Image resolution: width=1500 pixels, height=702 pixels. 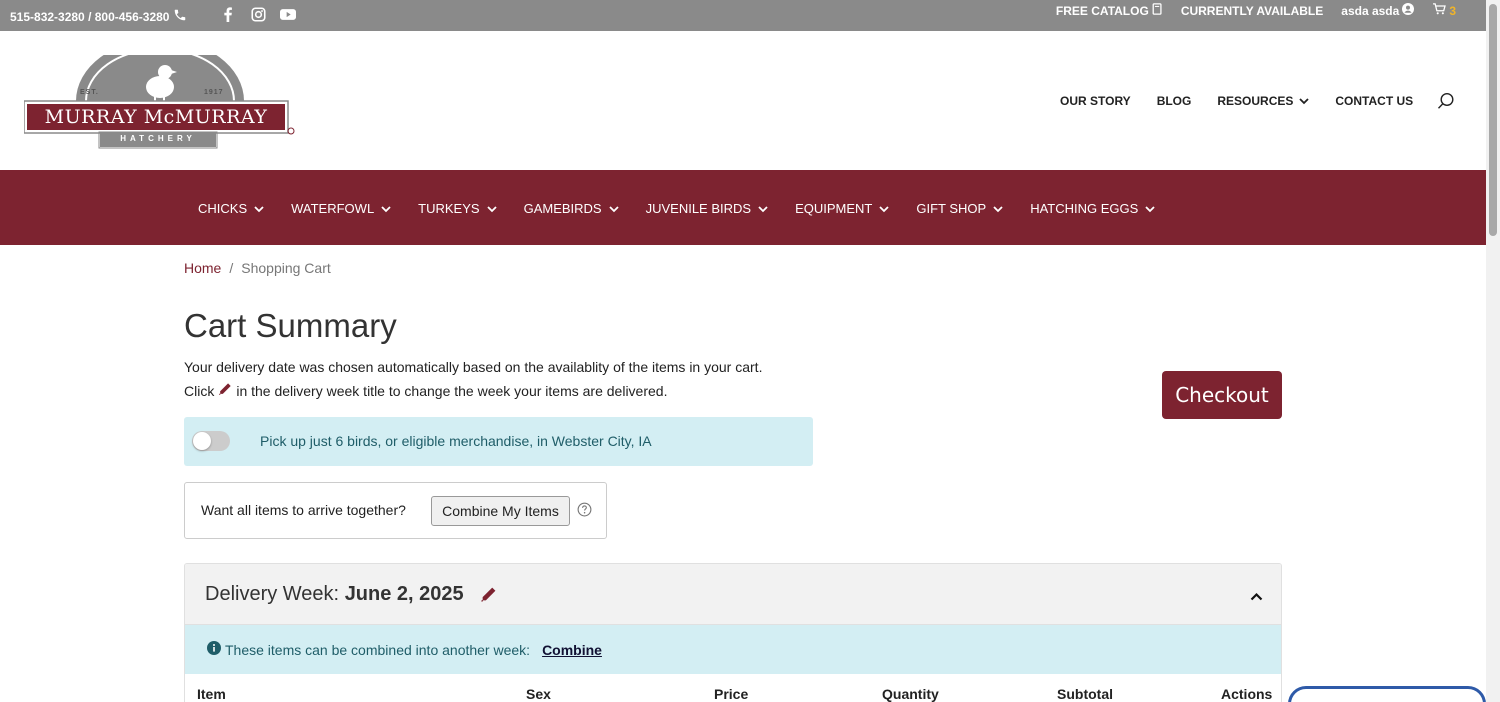 What do you see at coordinates (1446, 103) in the screenshot?
I see `search-icon` at bounding box center [1446, 103].